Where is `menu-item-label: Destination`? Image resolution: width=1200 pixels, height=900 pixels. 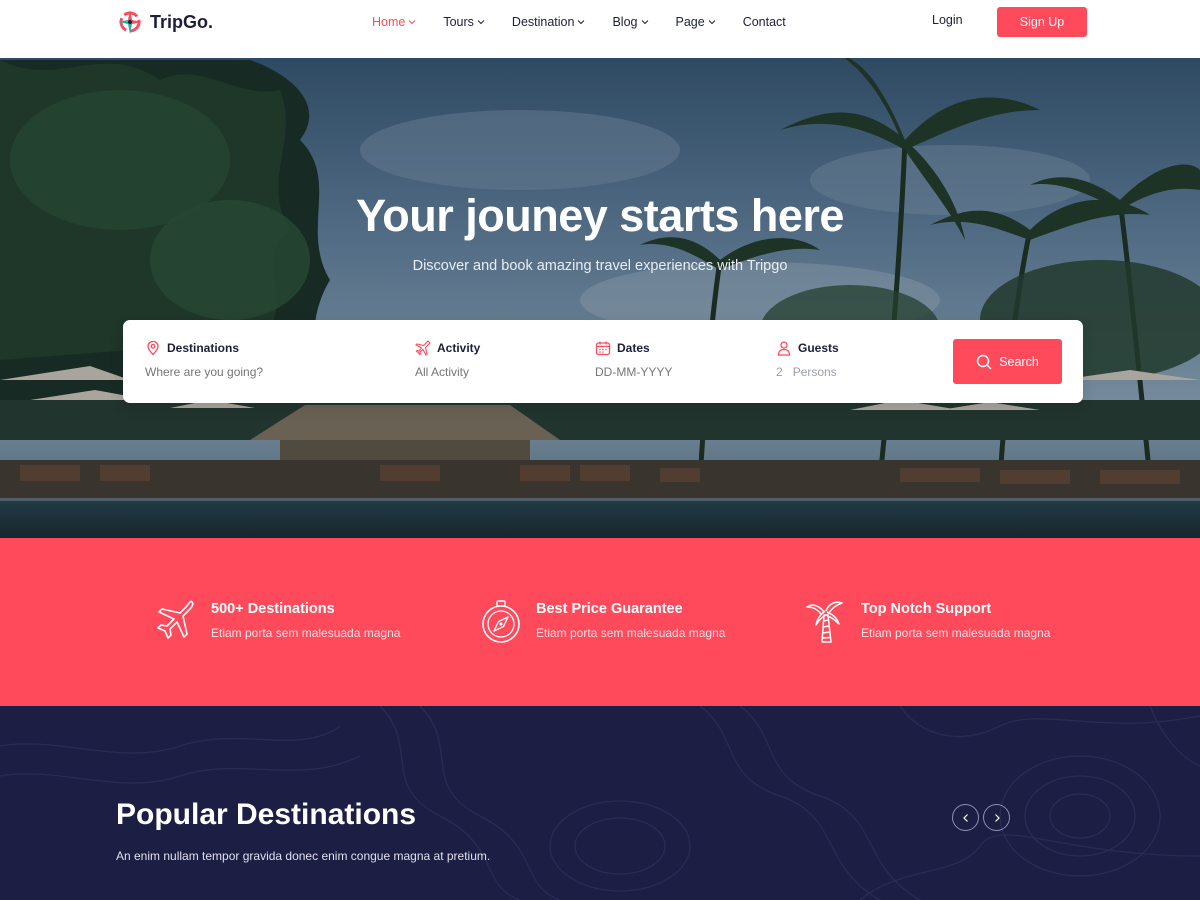 menu-item-label: Destination is located at coordinates (543, 22).